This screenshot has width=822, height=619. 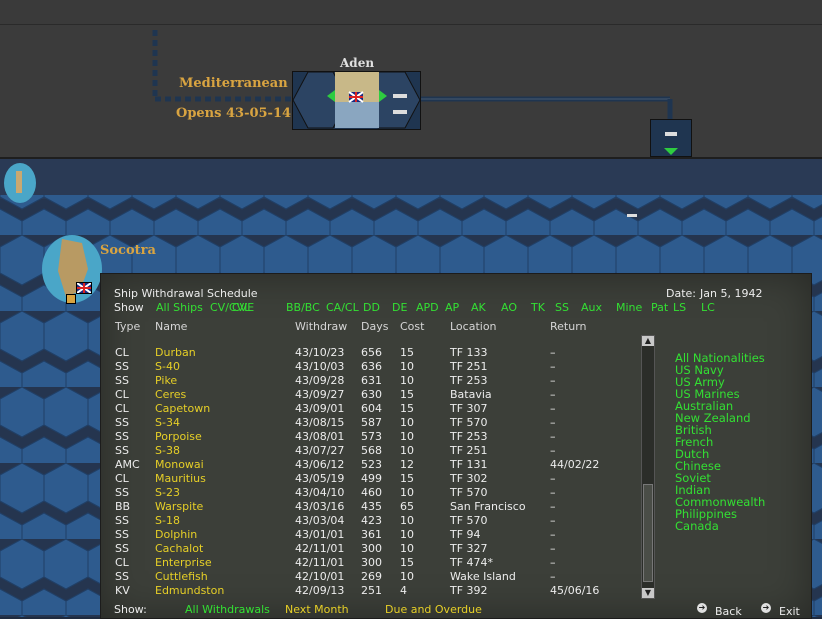 I want to click on cell-name: Monowai, so click(x=179, y=464).